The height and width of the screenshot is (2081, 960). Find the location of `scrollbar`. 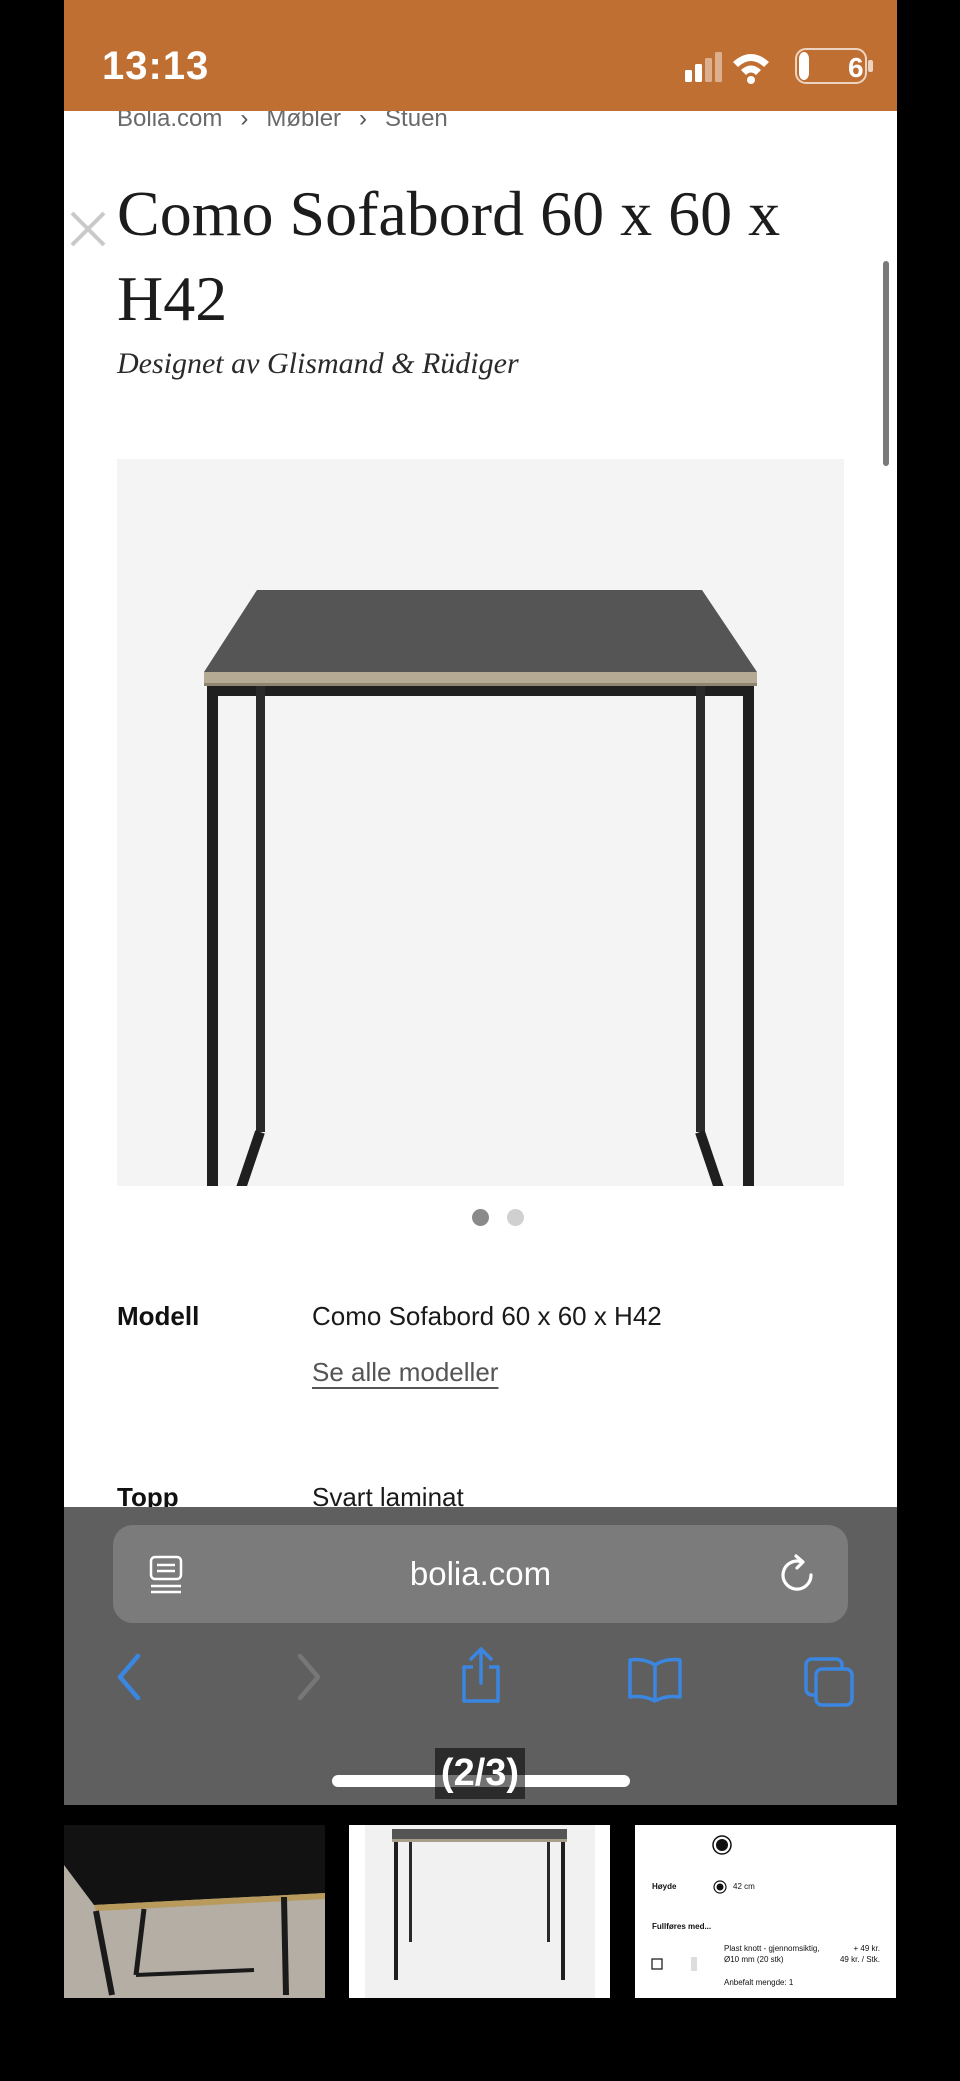

scrollbar is located at coordinates (886, 363).